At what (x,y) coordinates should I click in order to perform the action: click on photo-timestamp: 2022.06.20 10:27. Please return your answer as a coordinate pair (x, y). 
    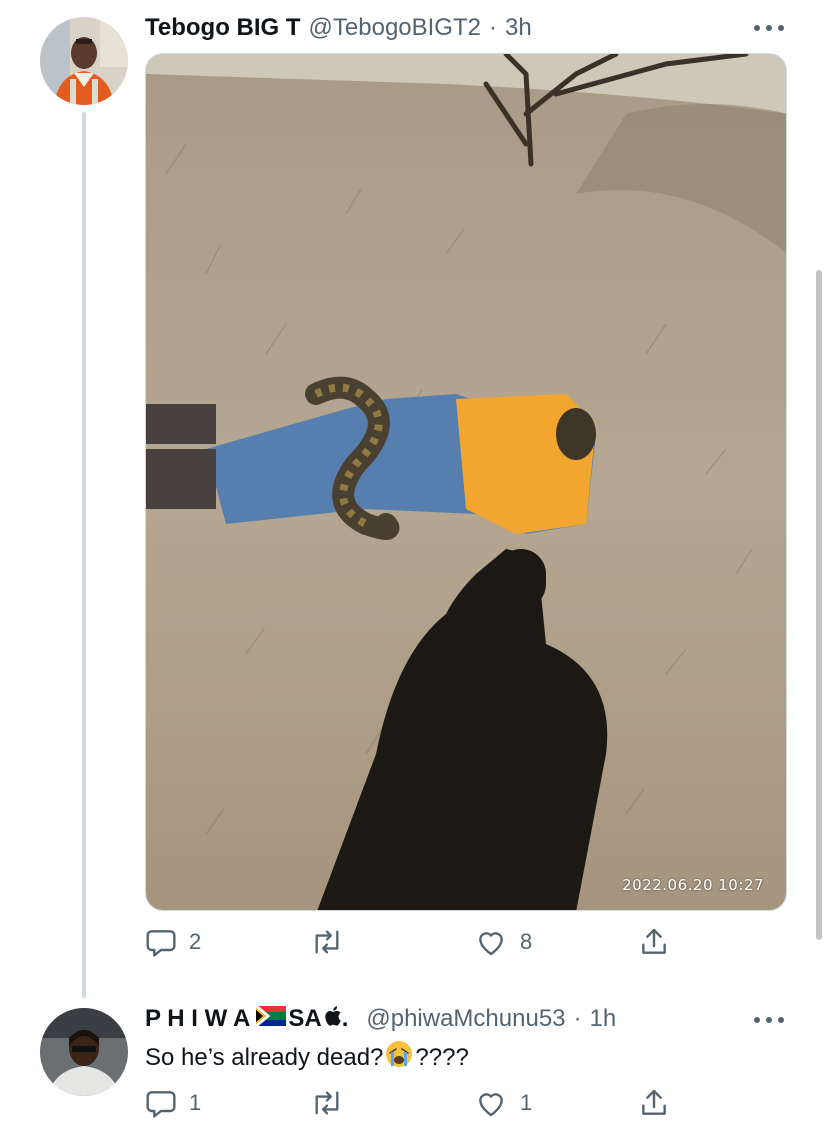
    Looking at the image, I should click on (693, 885).